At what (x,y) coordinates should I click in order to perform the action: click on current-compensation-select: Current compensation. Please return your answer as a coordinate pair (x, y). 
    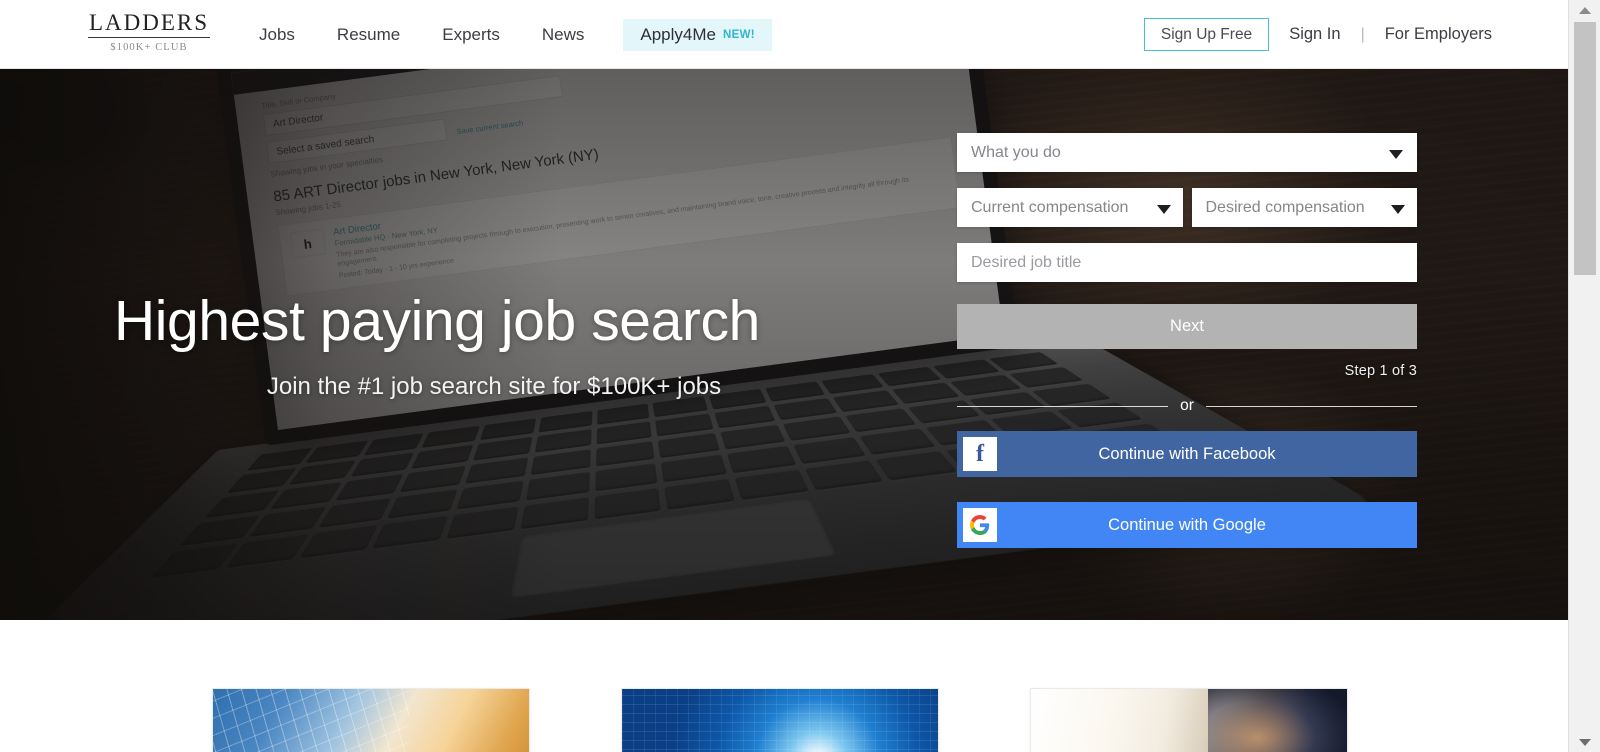
    Looking at the image, I should click on (1070, 207).